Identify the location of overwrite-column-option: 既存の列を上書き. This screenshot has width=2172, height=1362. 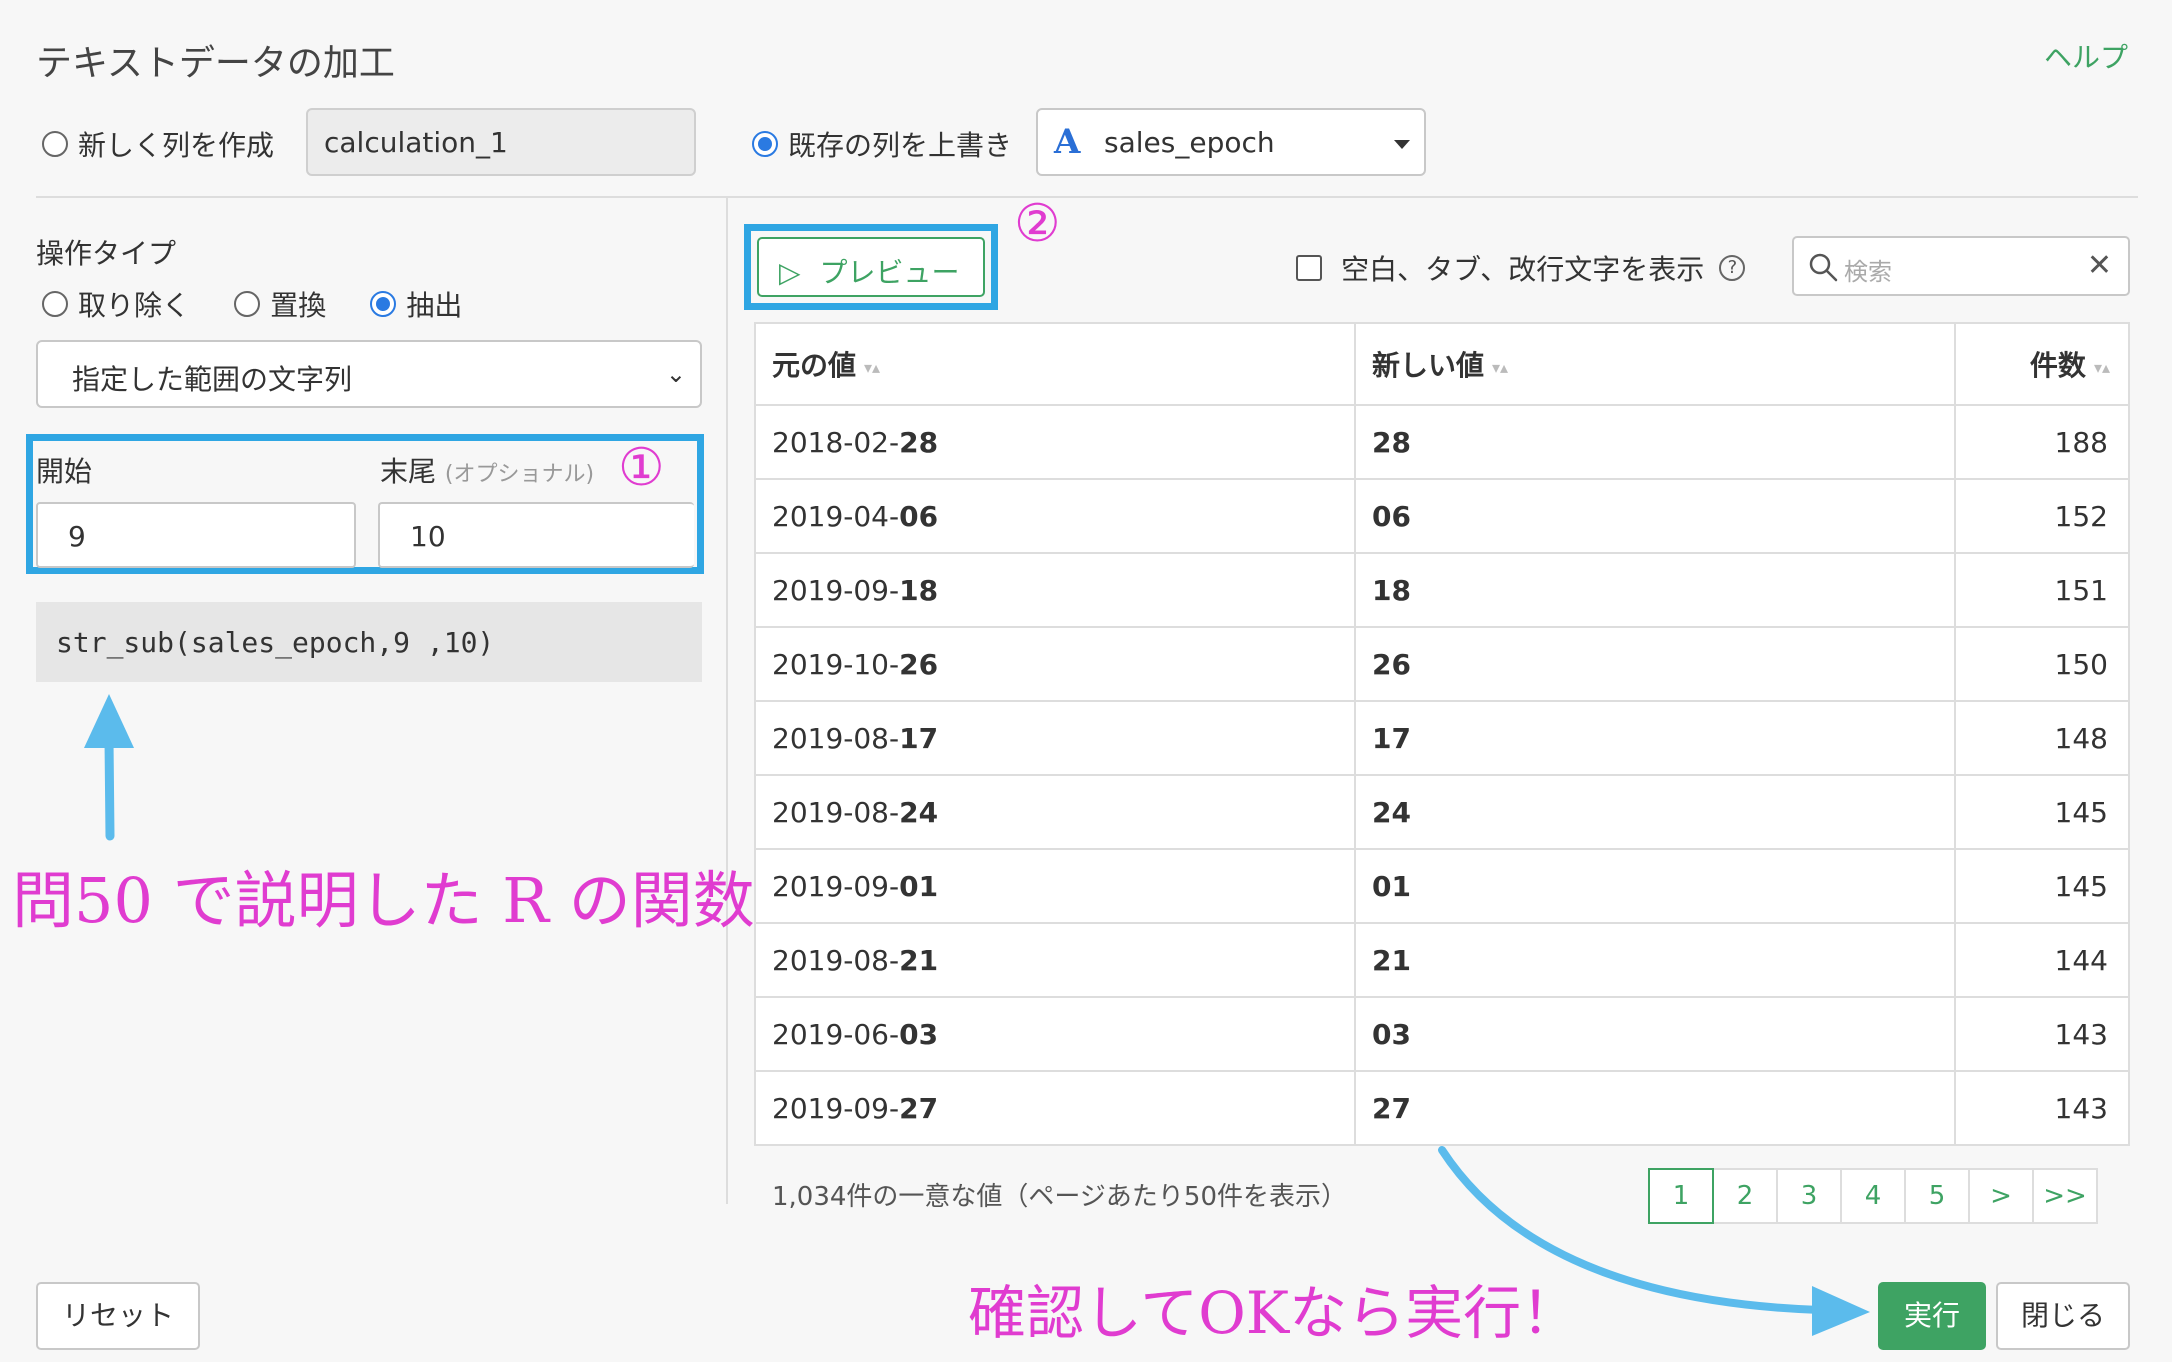
(882, 144).